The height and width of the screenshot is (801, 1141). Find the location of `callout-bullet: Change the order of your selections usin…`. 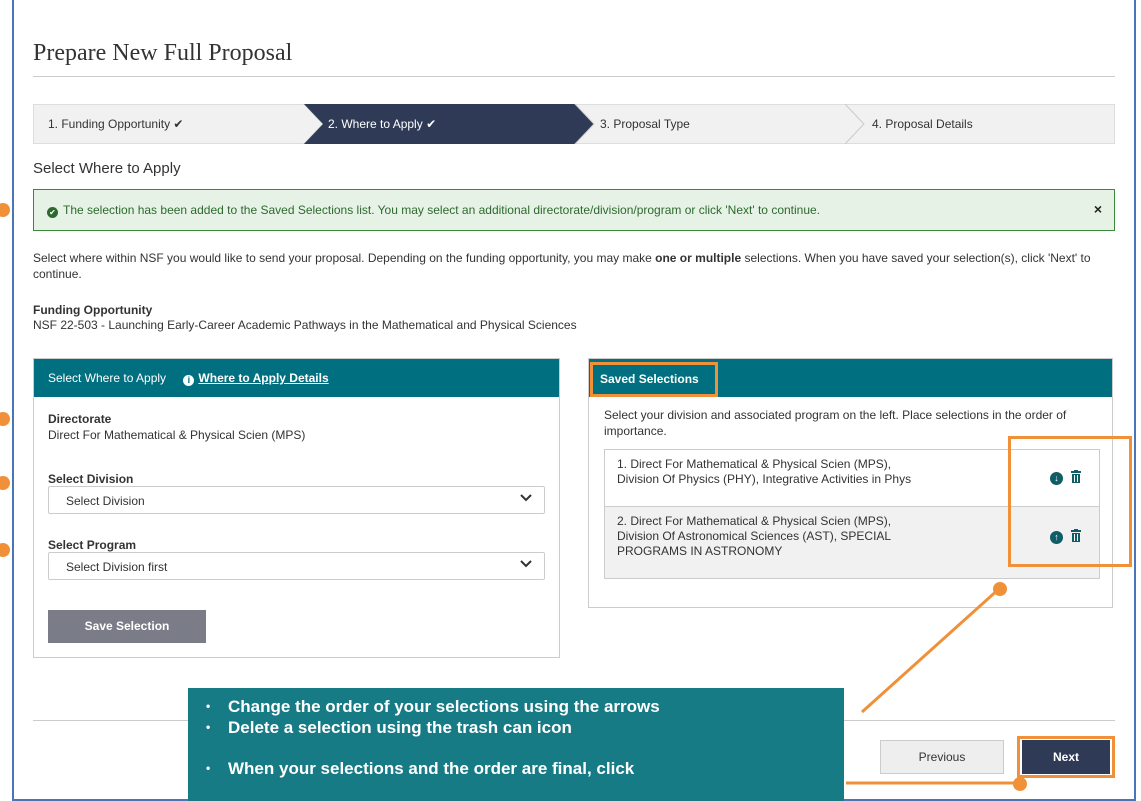

callout-bullet: Change the order of your selections usin… is located at coordinates (527, 706).